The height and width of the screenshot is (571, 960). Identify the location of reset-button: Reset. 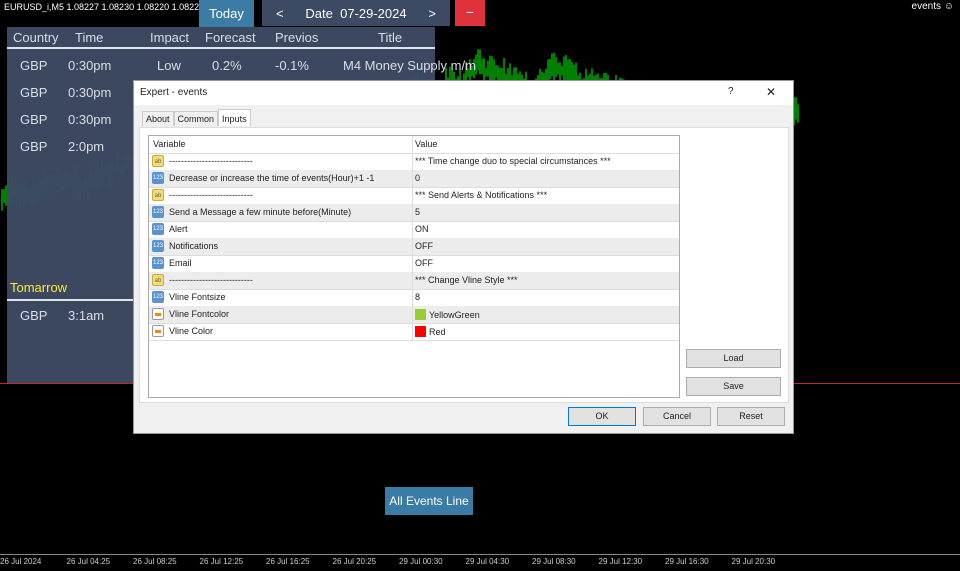
(751, 416).